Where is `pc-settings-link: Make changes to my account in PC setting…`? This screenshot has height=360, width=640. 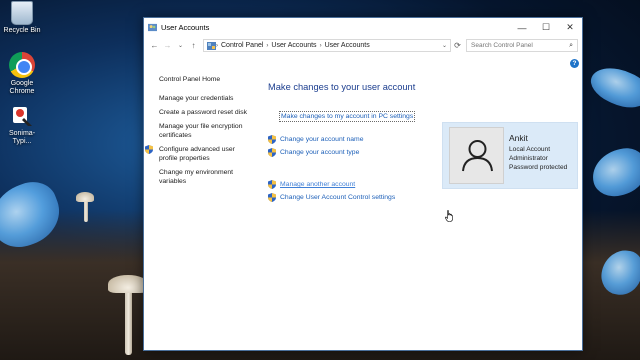
pc-settings-link: Make changes to my account in PC setting… is located at coordinates (347, 116).